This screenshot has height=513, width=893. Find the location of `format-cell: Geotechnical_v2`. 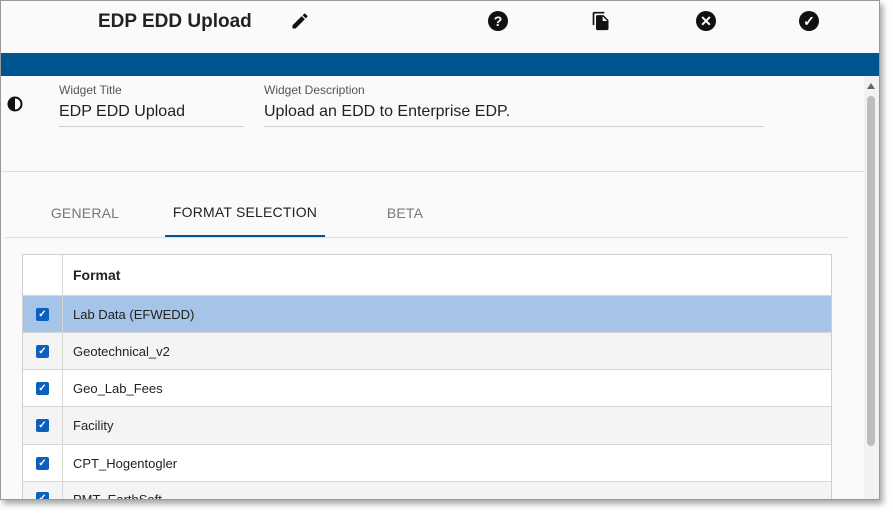

format-cell: Geotechnical_v2 is located at coordinates (121, 351).